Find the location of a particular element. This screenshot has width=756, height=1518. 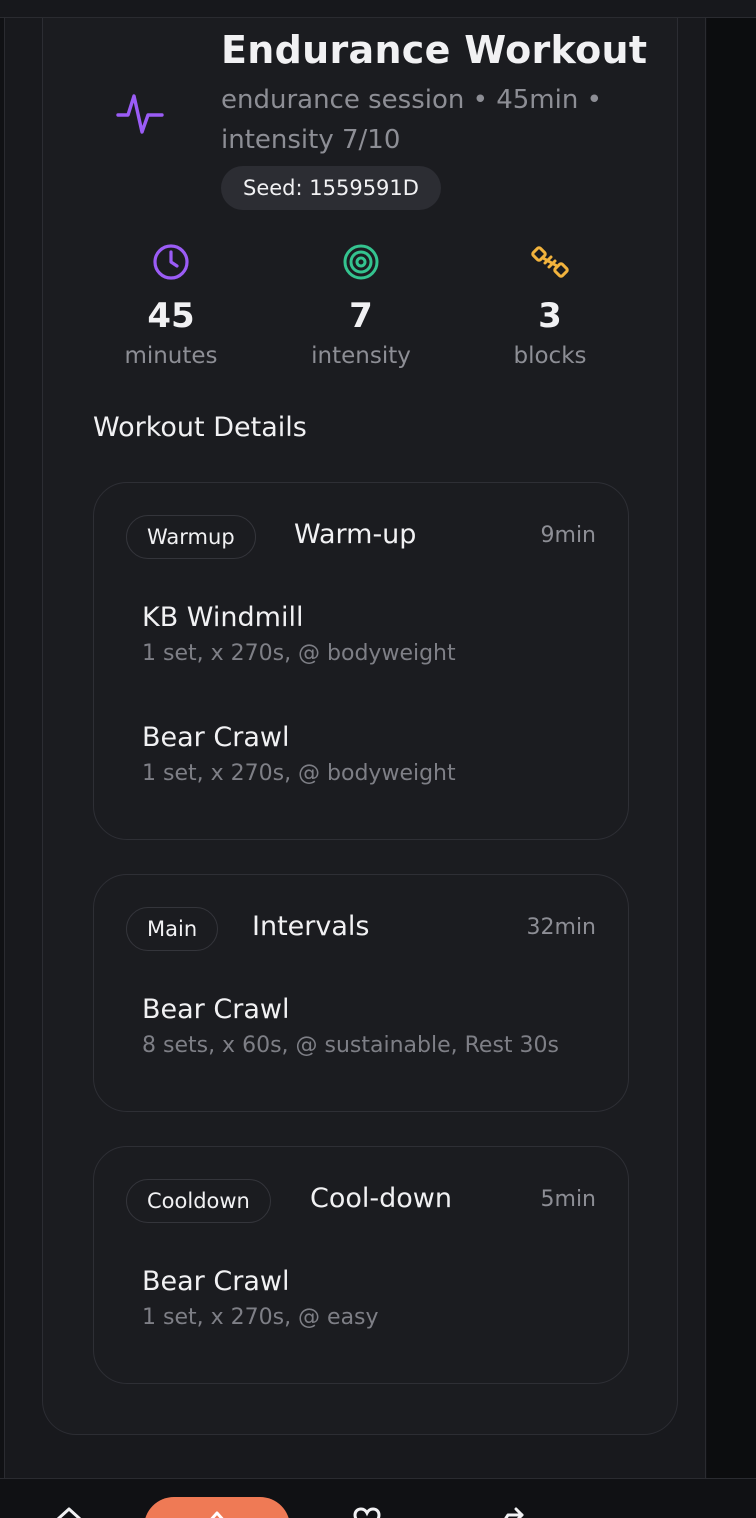

stat-intensity-value: 7 is located at coordinates (361, 316).